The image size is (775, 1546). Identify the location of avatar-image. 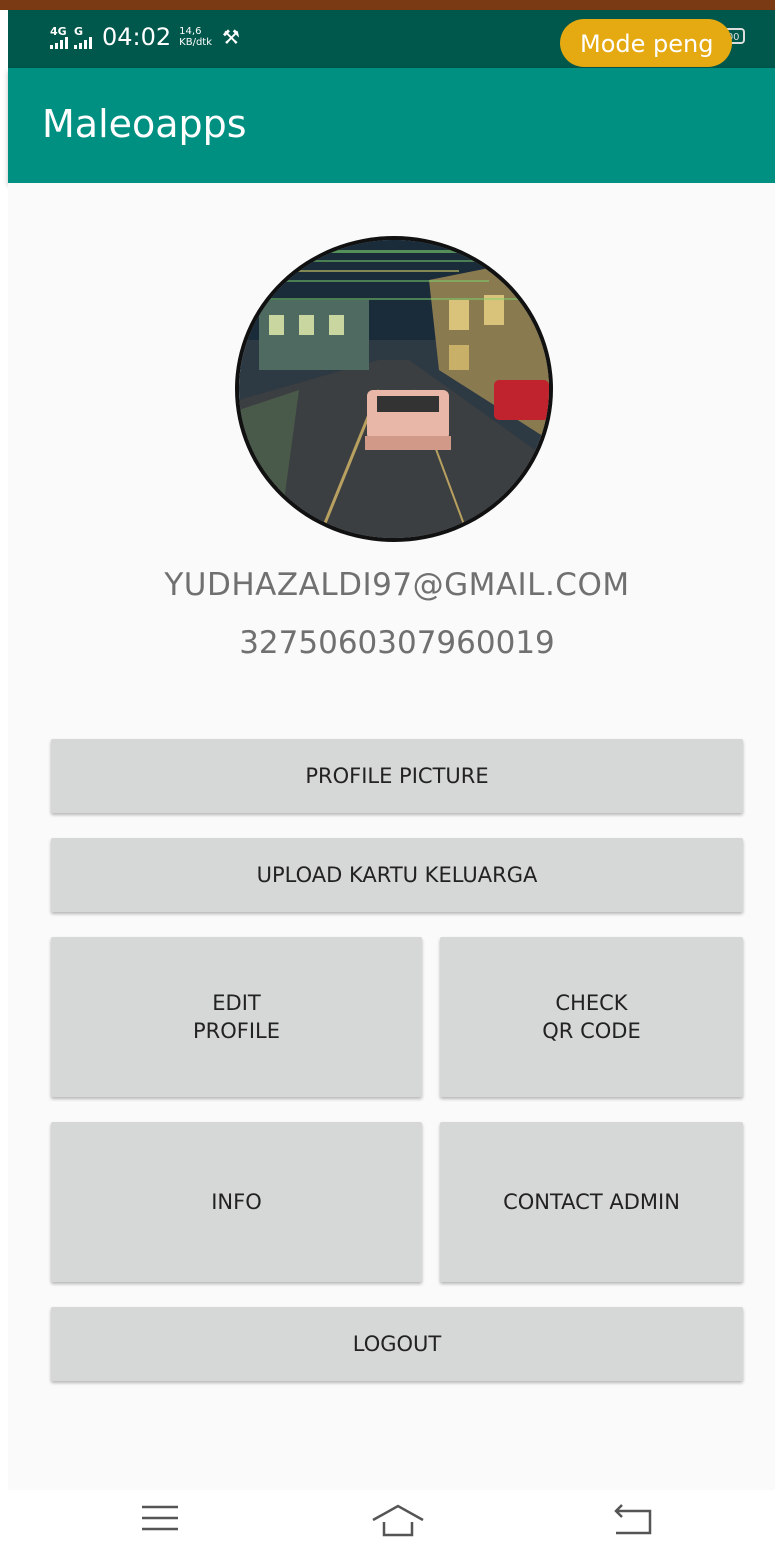
(394, 389).